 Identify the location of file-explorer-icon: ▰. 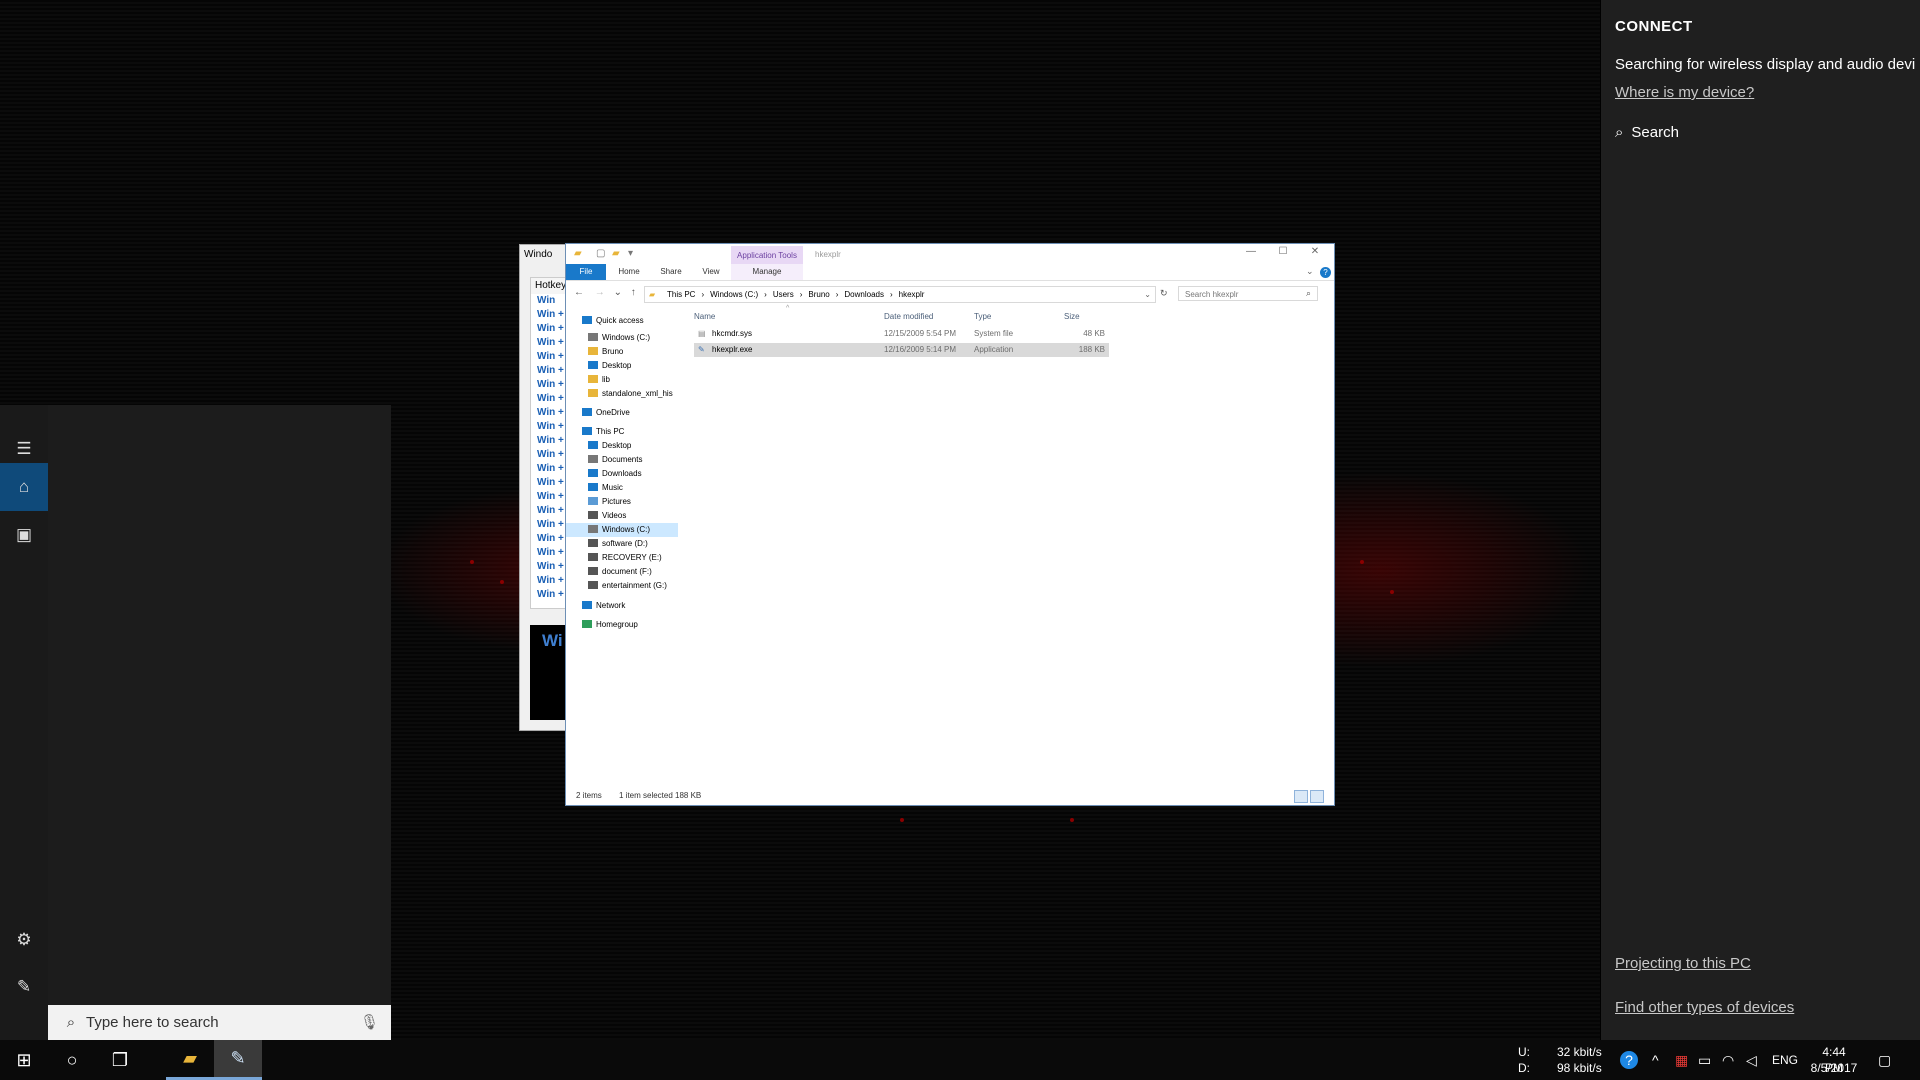
(190, 1060).